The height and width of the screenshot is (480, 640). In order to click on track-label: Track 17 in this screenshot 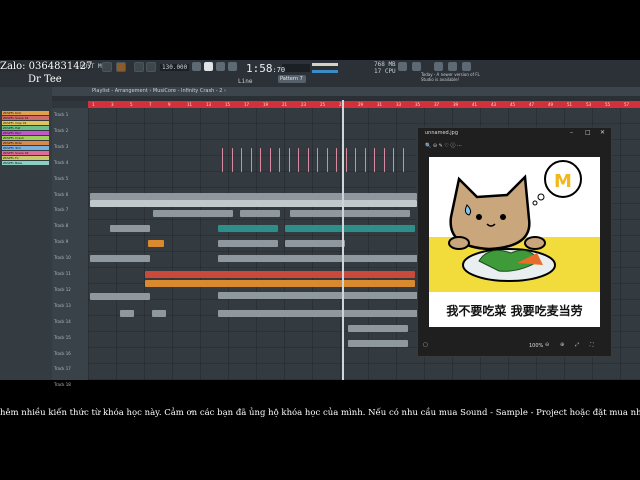, I will do `click(62, 368)`.